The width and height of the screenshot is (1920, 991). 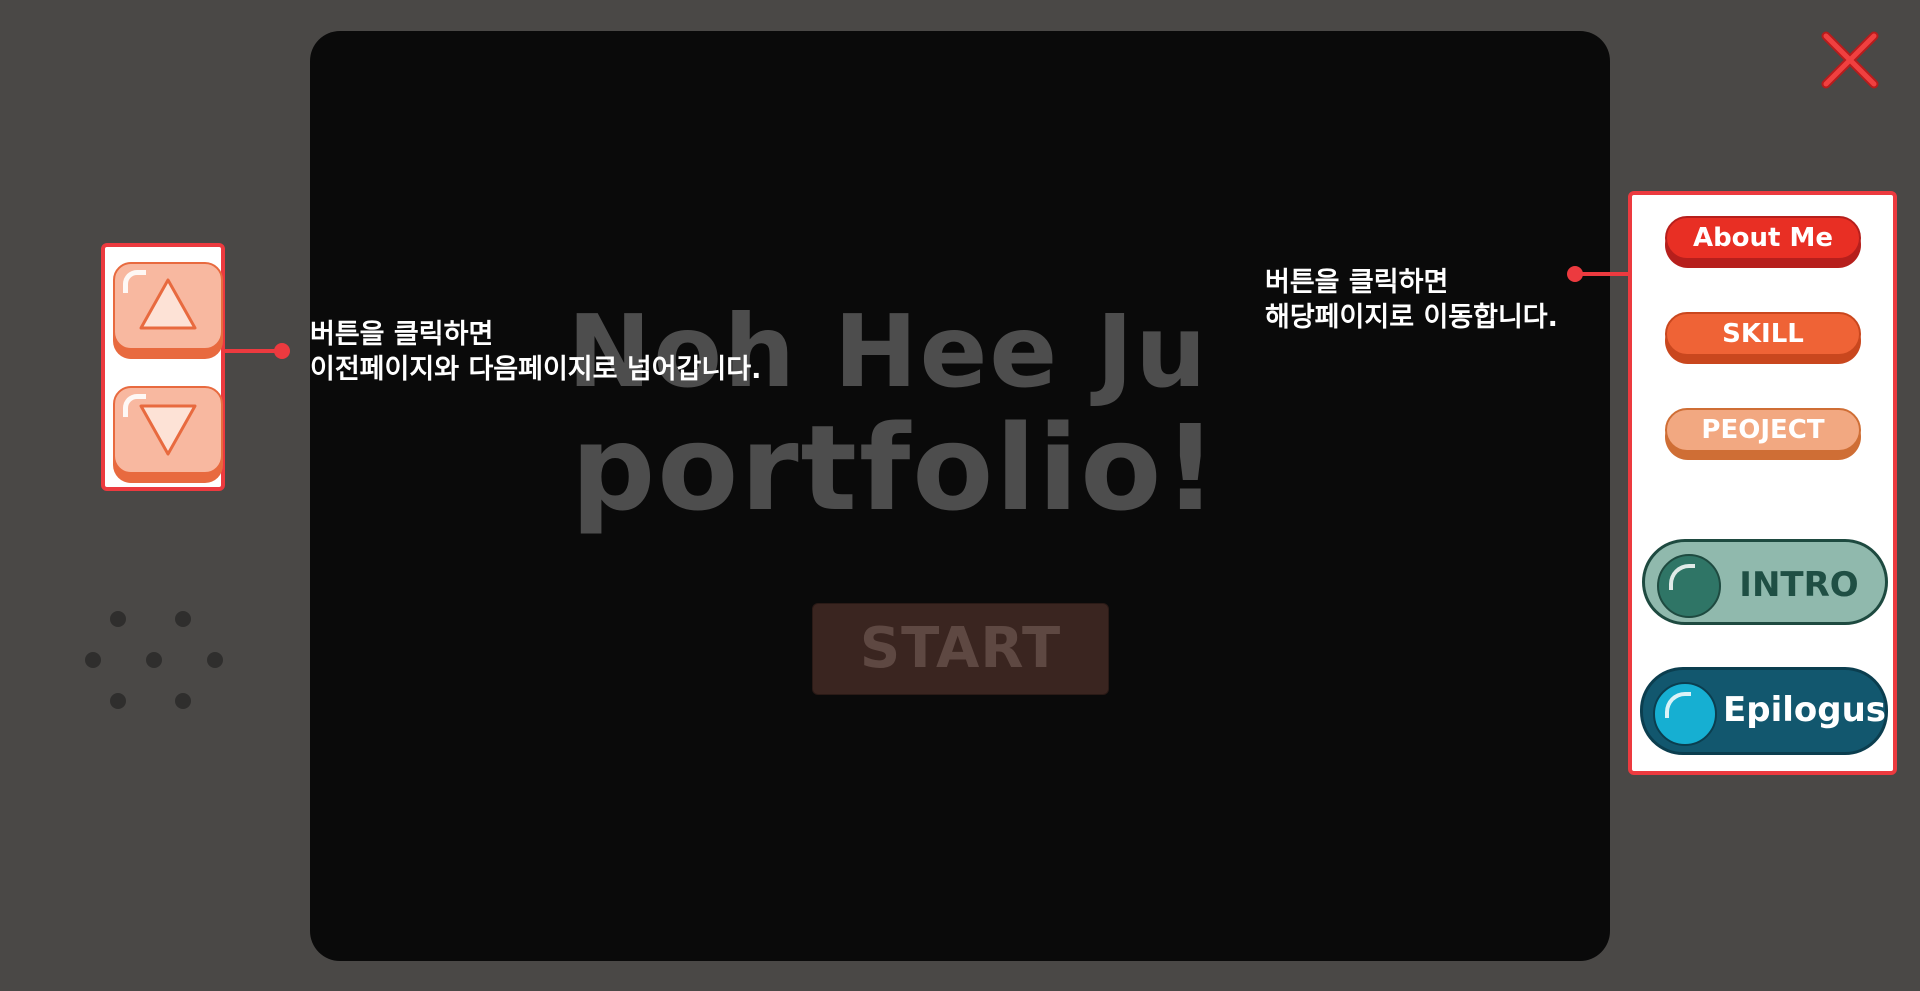 I want to click on triangle-up-icon, so click(x=168, y=304).